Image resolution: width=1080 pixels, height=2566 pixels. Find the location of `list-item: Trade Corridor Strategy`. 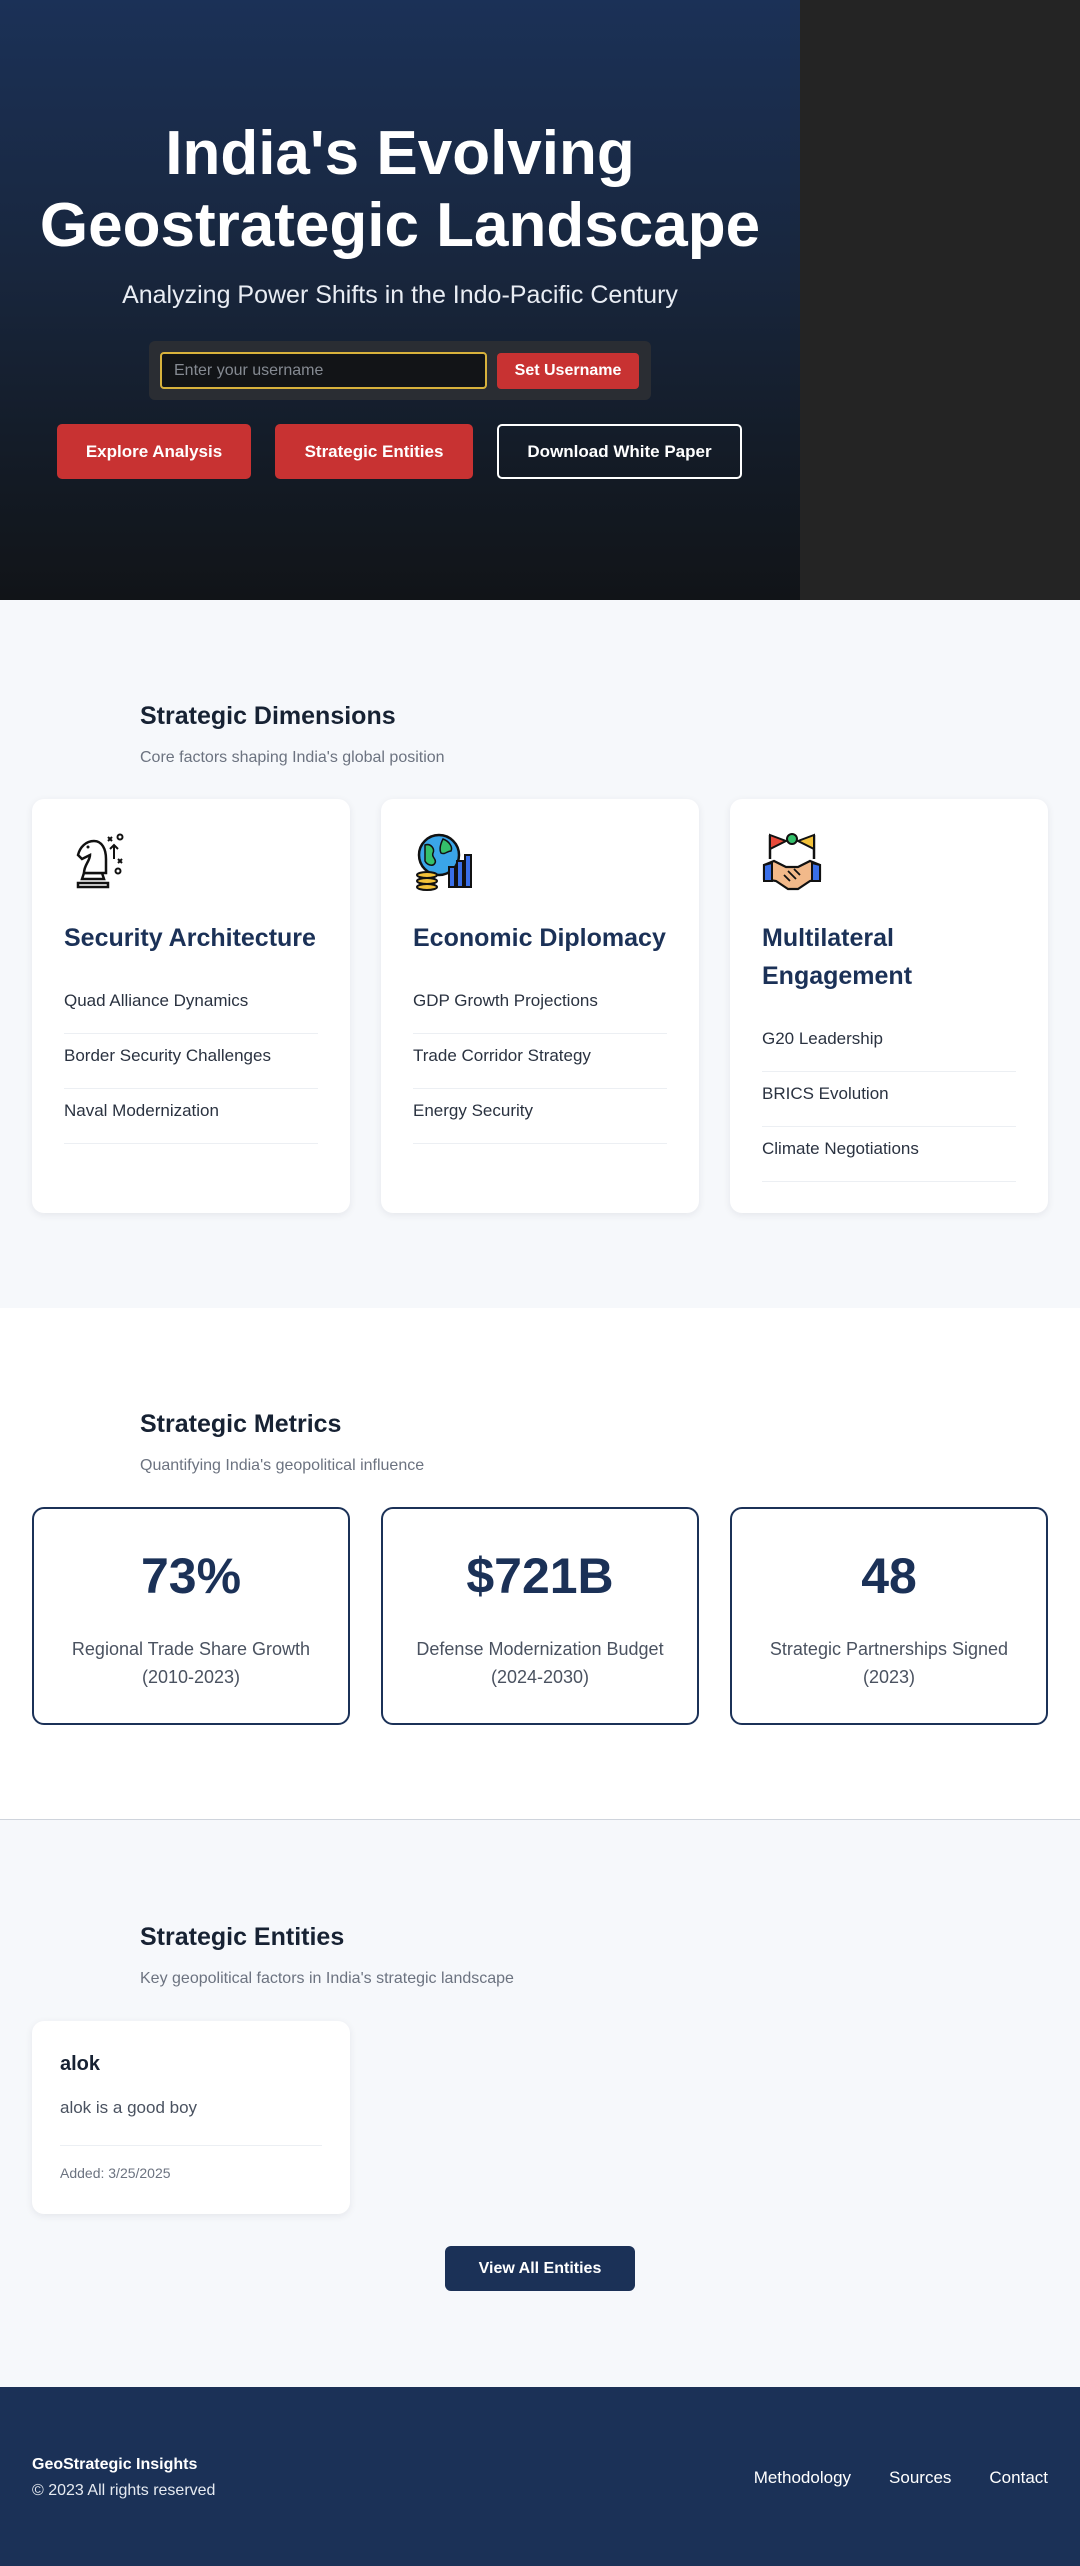

list-item: Trade Corridor Strategy is located at coordinates (540, 1061).